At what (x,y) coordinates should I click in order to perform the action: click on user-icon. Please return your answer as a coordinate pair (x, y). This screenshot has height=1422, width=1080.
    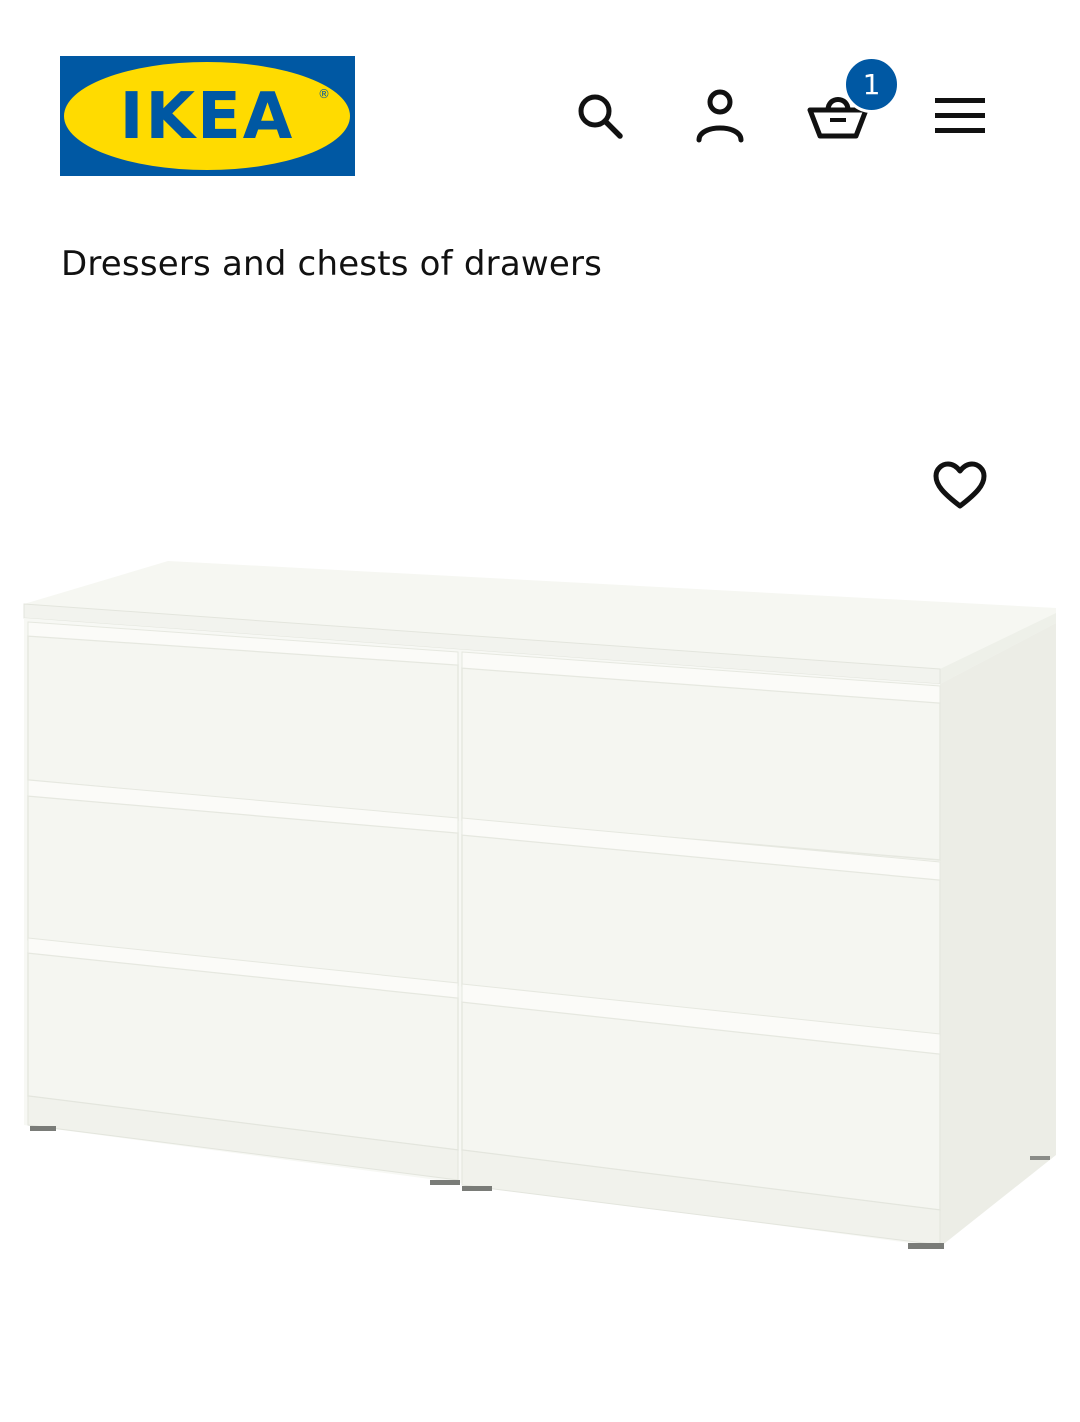
    Looking at the image, I should click on (720, 116).